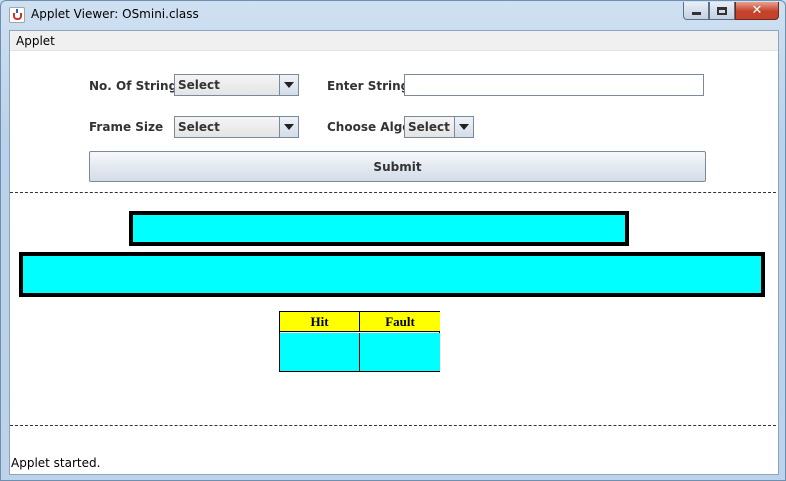  I want to click on frame-size-value: Select, so click(199, 127).